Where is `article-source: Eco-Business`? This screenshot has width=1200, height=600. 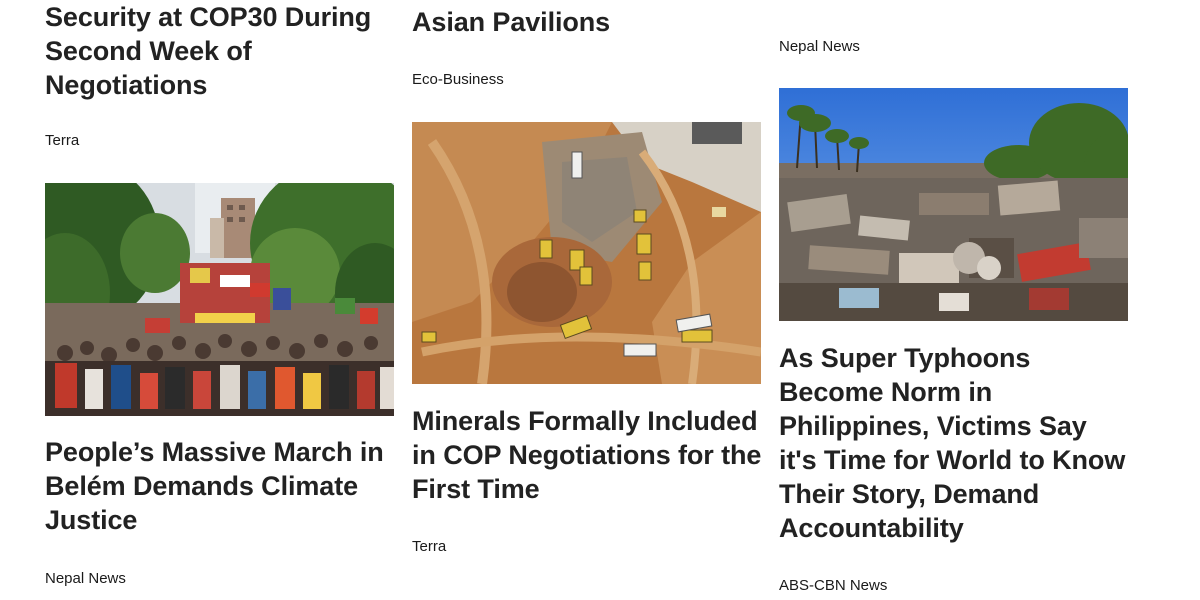
article-source: Eco-Business is located at coordinates (458, 80).